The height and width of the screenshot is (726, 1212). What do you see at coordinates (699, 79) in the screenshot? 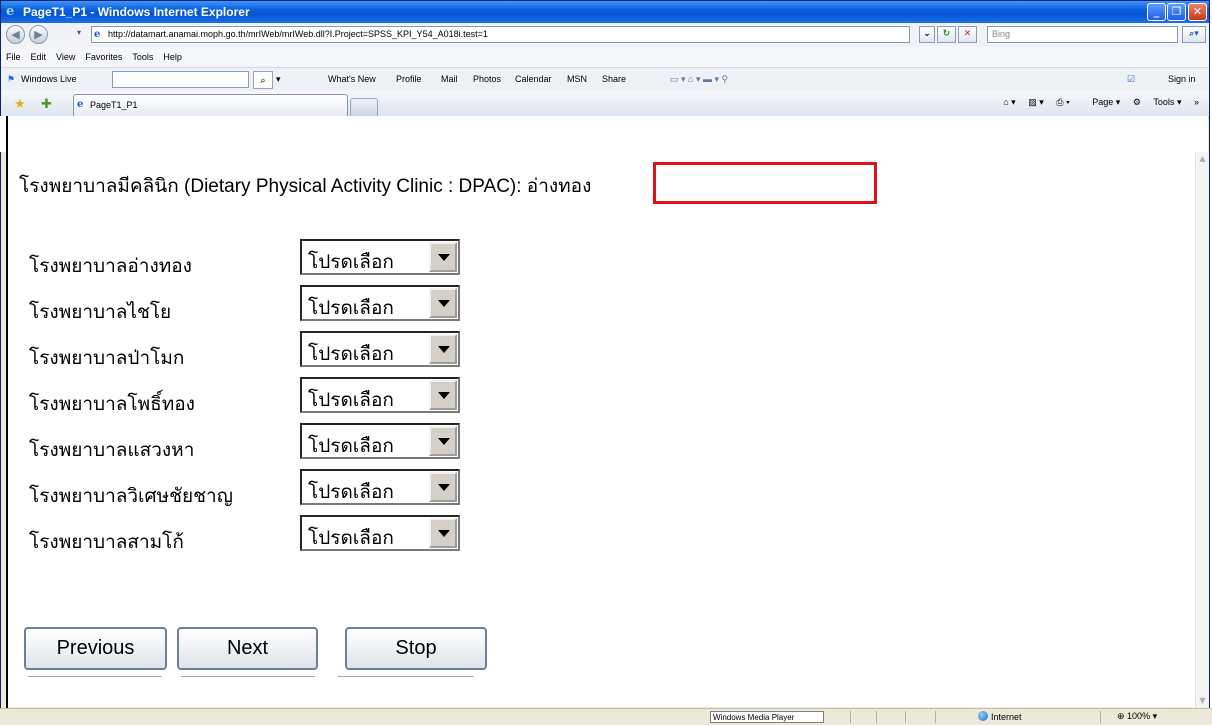
I see `live-tools-icons: ▭ ▾ ⌂ ▾ ▬ ▾ ⚲` at bounding box center [699, 79].